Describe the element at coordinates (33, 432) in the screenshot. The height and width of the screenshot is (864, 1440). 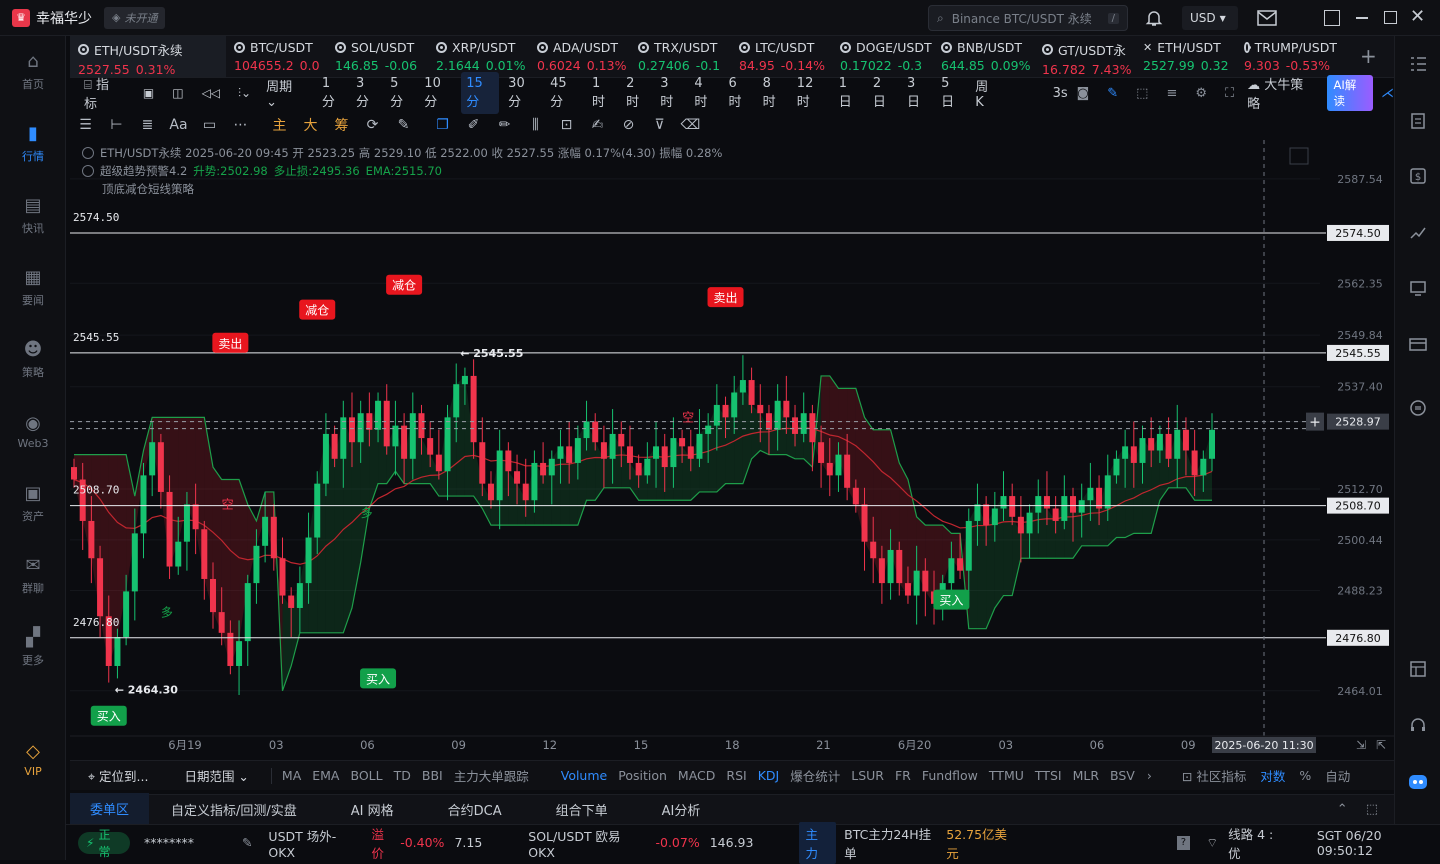
I see `nav-item-5: ◉ Web3` at that location.